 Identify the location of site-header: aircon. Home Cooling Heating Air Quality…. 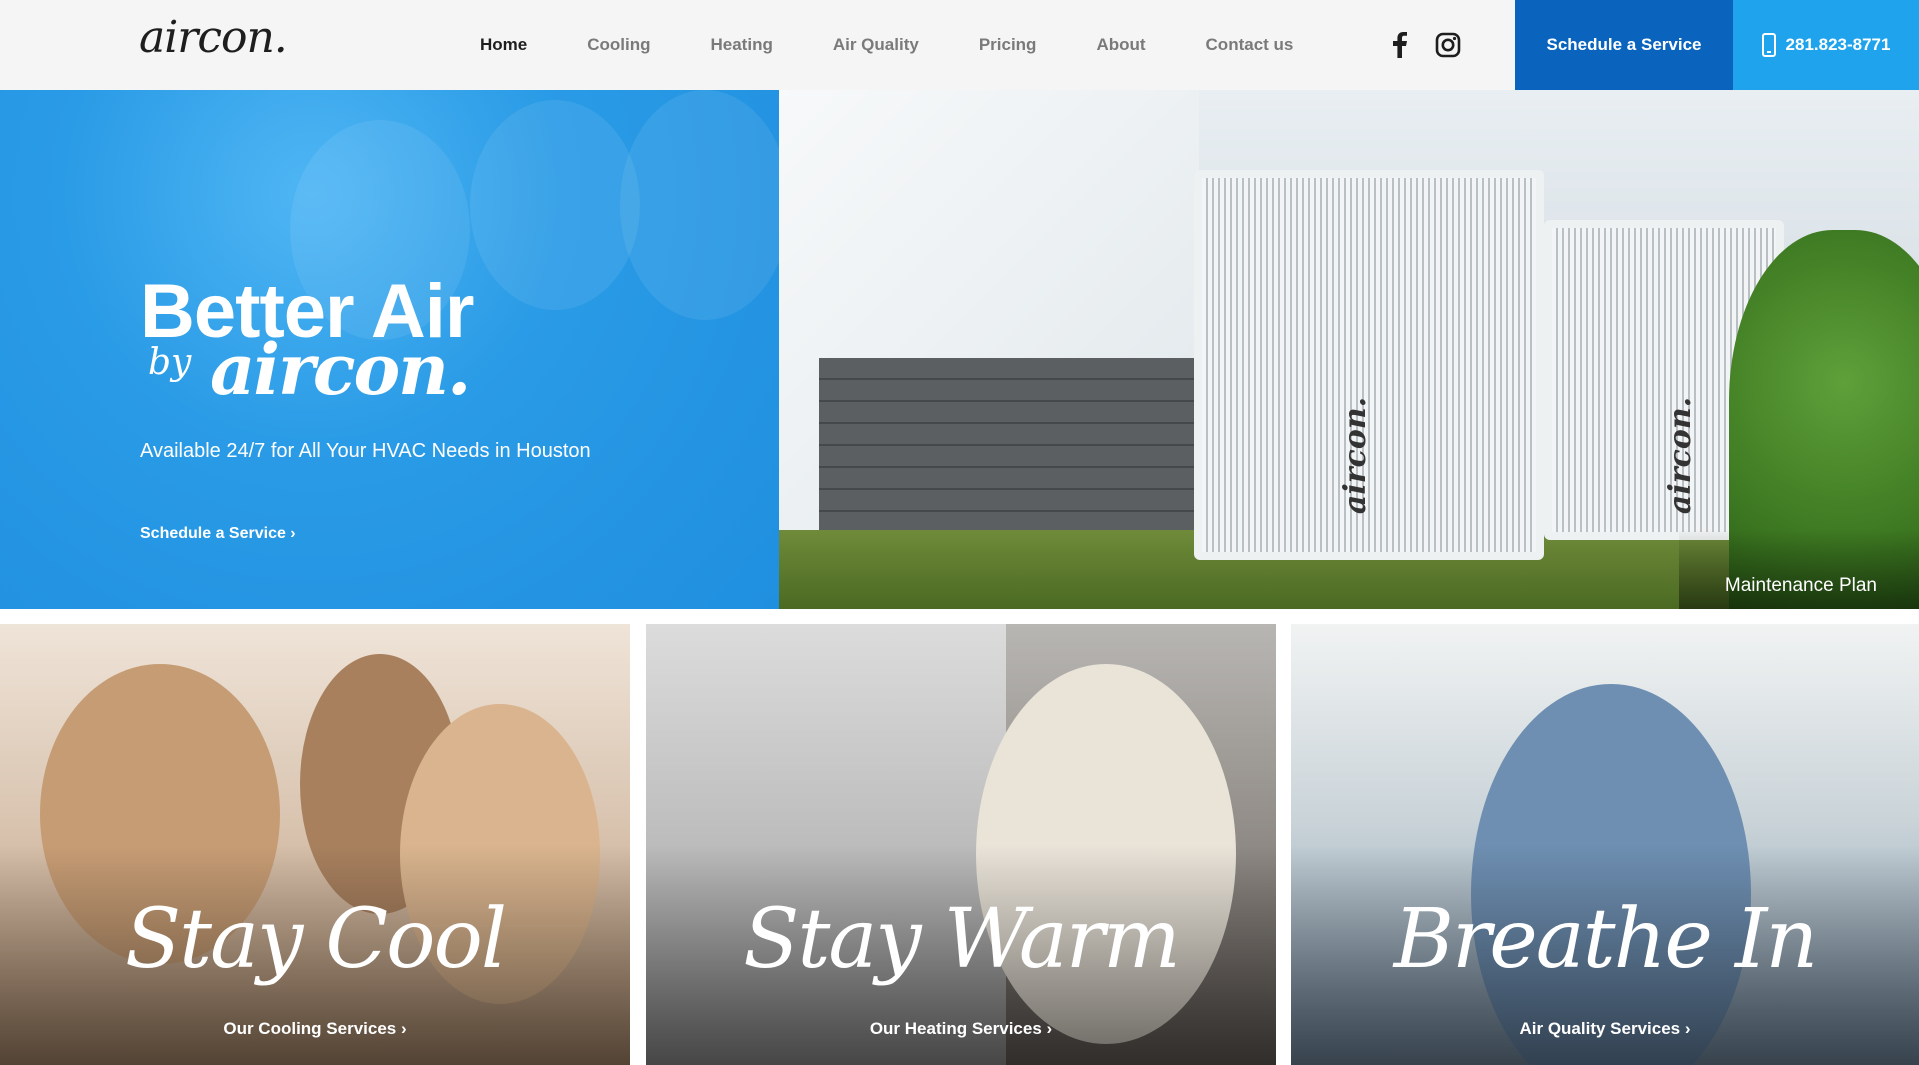
(959, 45).